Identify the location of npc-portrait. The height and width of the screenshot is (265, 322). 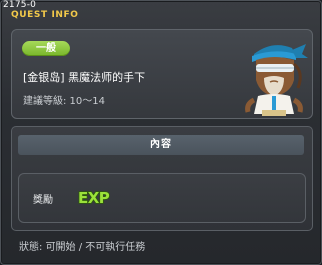
(276, 80).